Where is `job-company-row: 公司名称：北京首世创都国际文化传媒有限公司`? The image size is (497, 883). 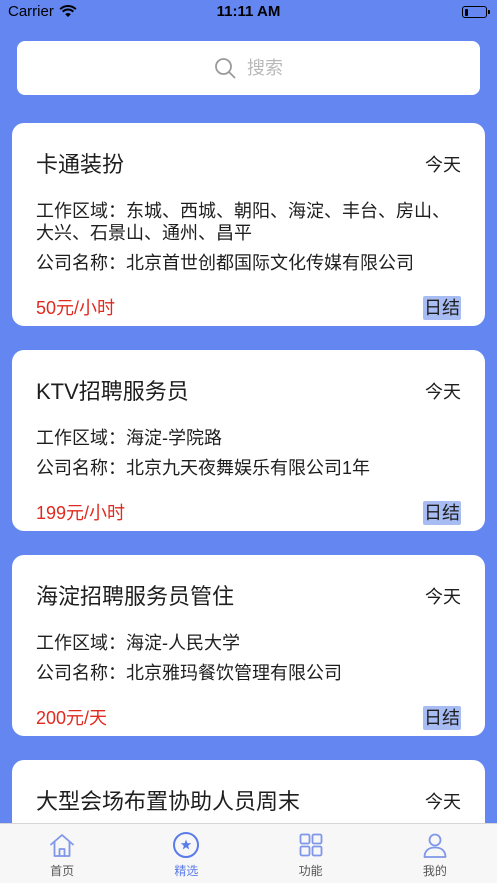 job-company-row: 公司名称：北京首世创都国际文化传媒有限公司 is located at coordinates (248, 263).